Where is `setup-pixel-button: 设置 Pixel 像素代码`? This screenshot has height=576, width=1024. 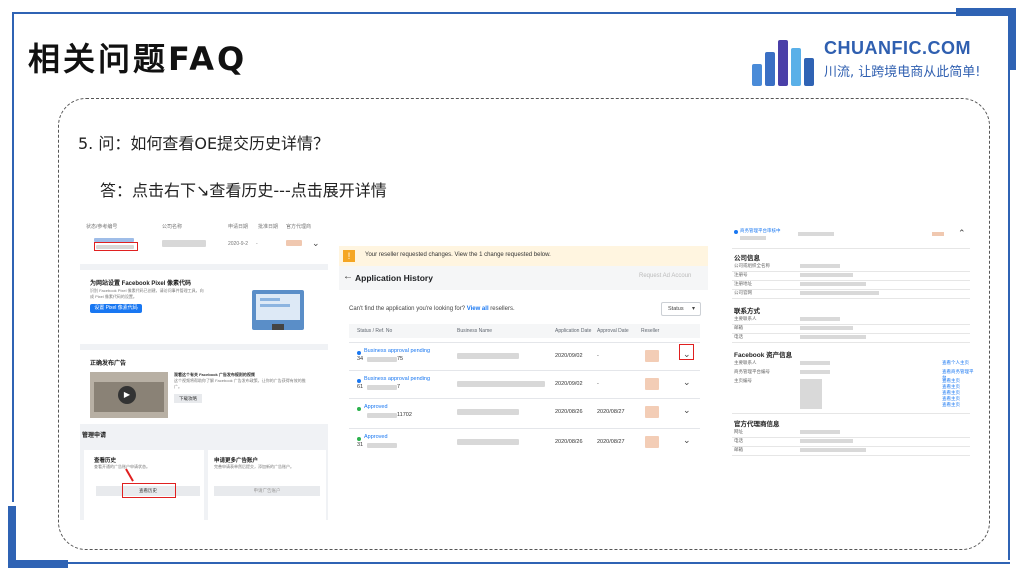 setup-pixel-button: 设置 Pixel 像素代码 is located at coordinates (116, 308).